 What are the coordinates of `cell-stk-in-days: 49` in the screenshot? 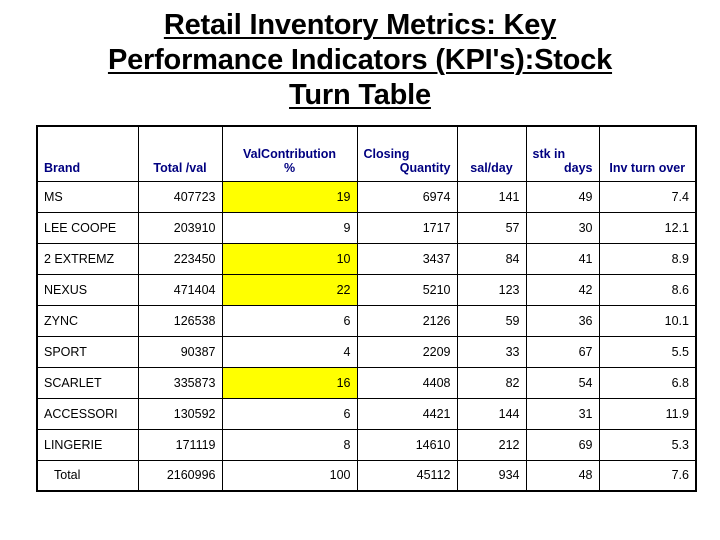 It's located at (562, 196).